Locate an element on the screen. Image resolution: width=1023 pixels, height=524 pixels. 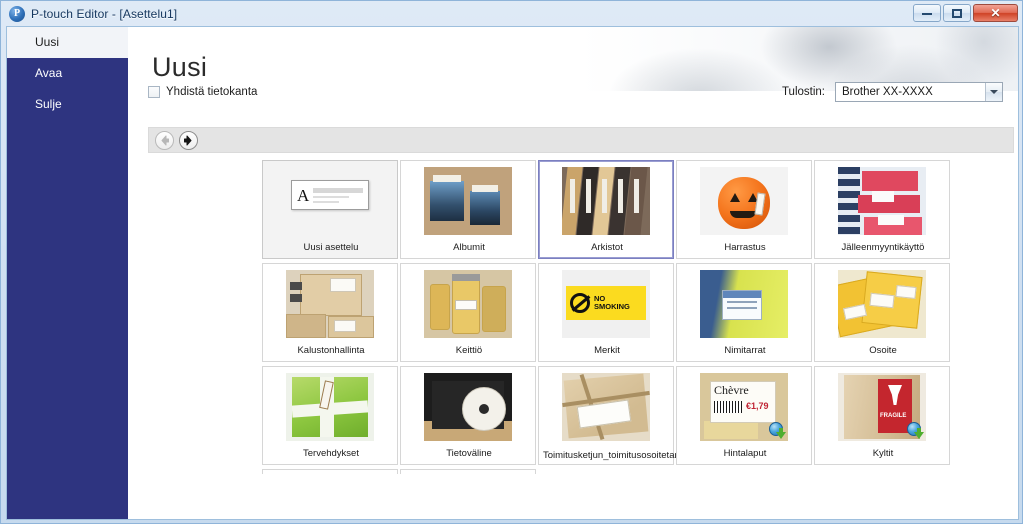
pumpkin-thumbnail is located at coordinates (744, 201).